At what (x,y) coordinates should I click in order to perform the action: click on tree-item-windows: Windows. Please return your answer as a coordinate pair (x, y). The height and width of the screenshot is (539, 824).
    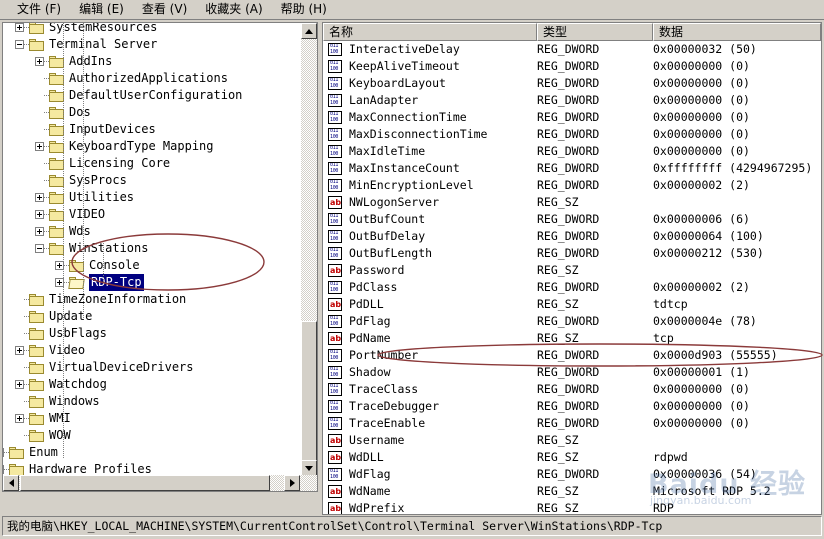
    Looking at the image, I should click on (152, 401).